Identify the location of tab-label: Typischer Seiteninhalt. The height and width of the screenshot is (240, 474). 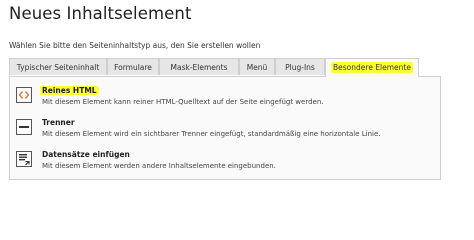
(58, 67).